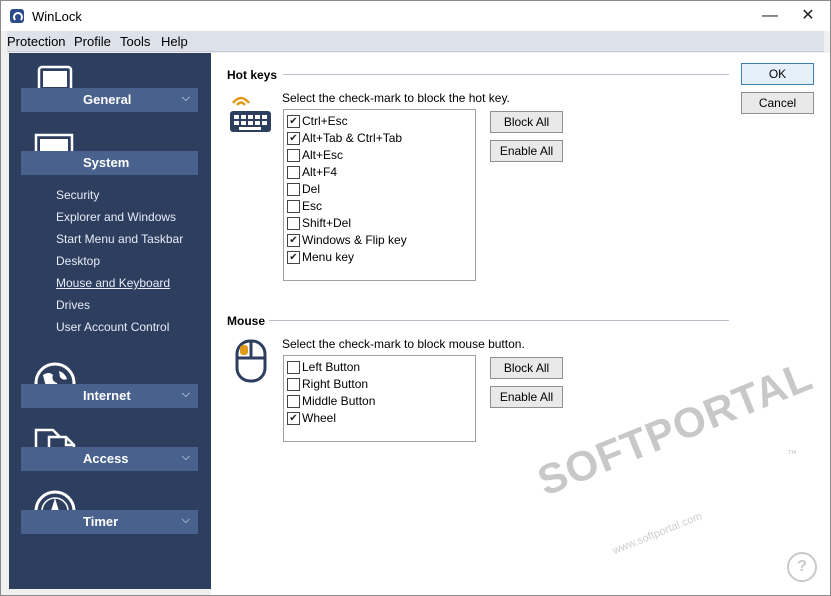 Image resolution: width=831 pixels, height=596 pixels. I want to click on mouse-icon, so click(251, 361).